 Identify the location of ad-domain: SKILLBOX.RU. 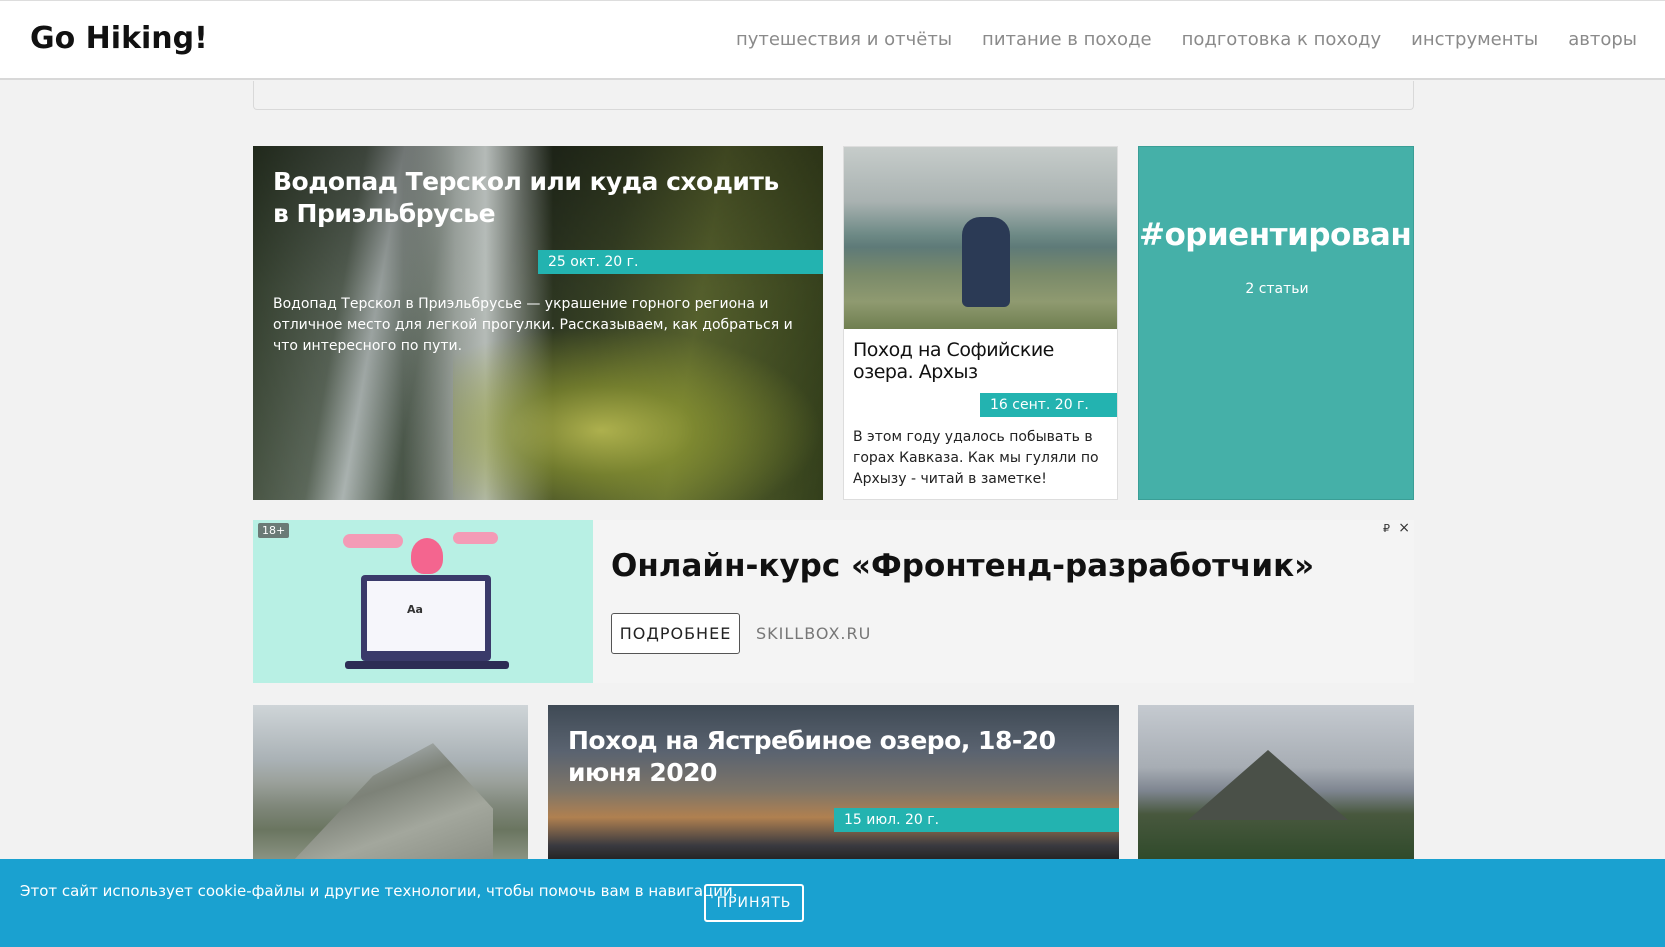
(813, 633).